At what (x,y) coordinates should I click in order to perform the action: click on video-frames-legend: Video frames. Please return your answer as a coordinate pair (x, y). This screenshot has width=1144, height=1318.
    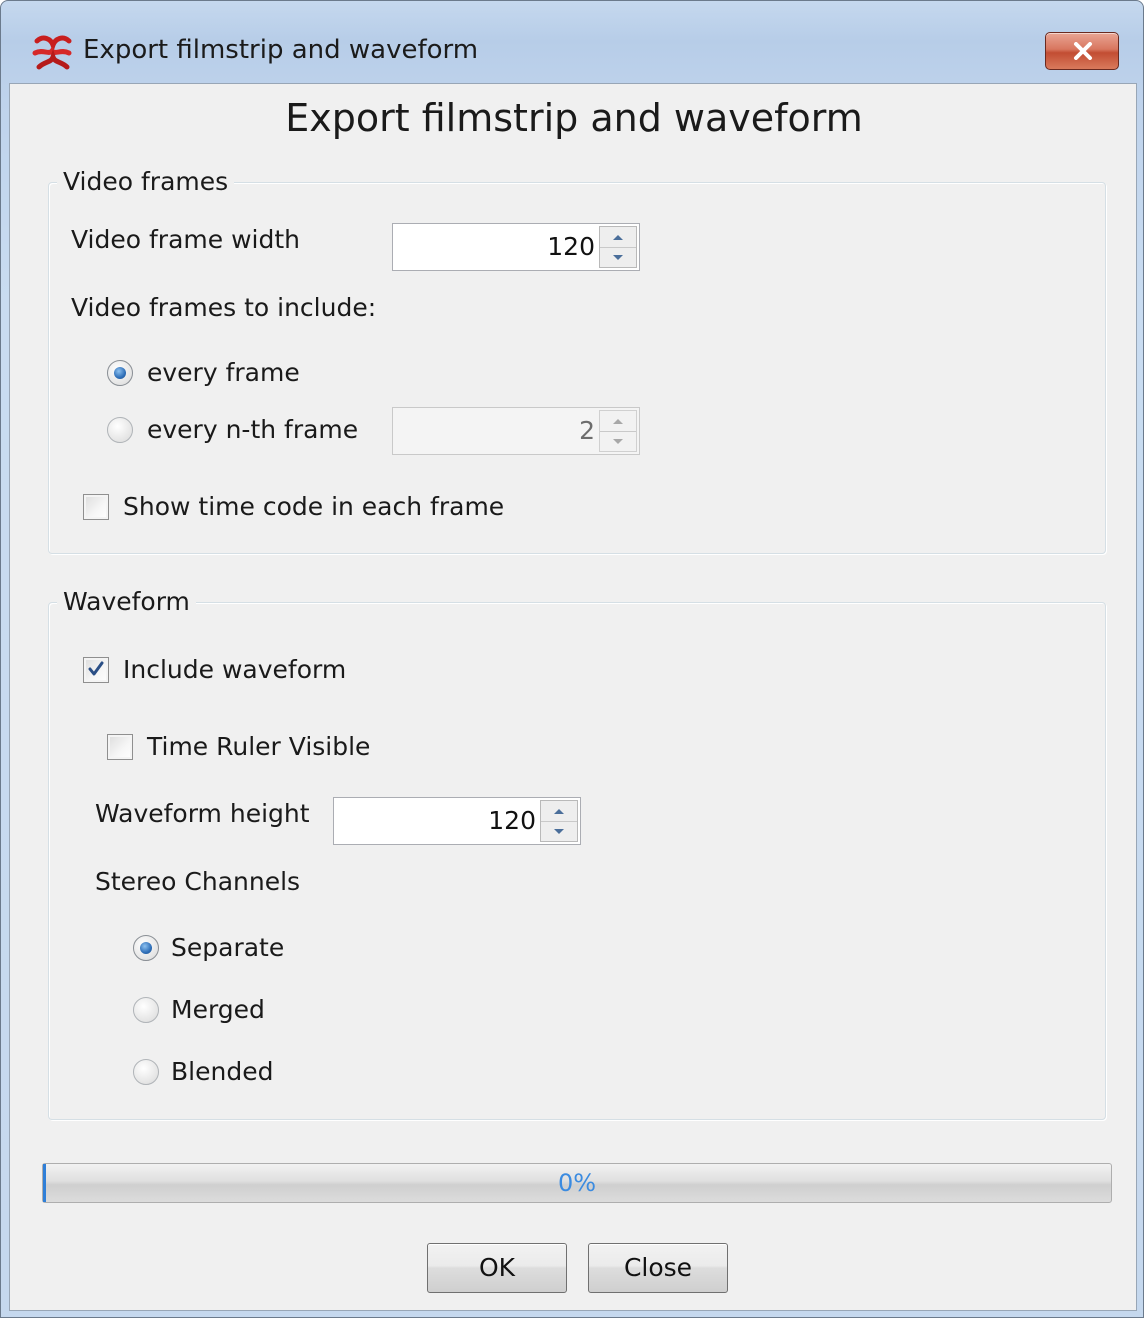
    Looking at the image, I should click on (146, 182).